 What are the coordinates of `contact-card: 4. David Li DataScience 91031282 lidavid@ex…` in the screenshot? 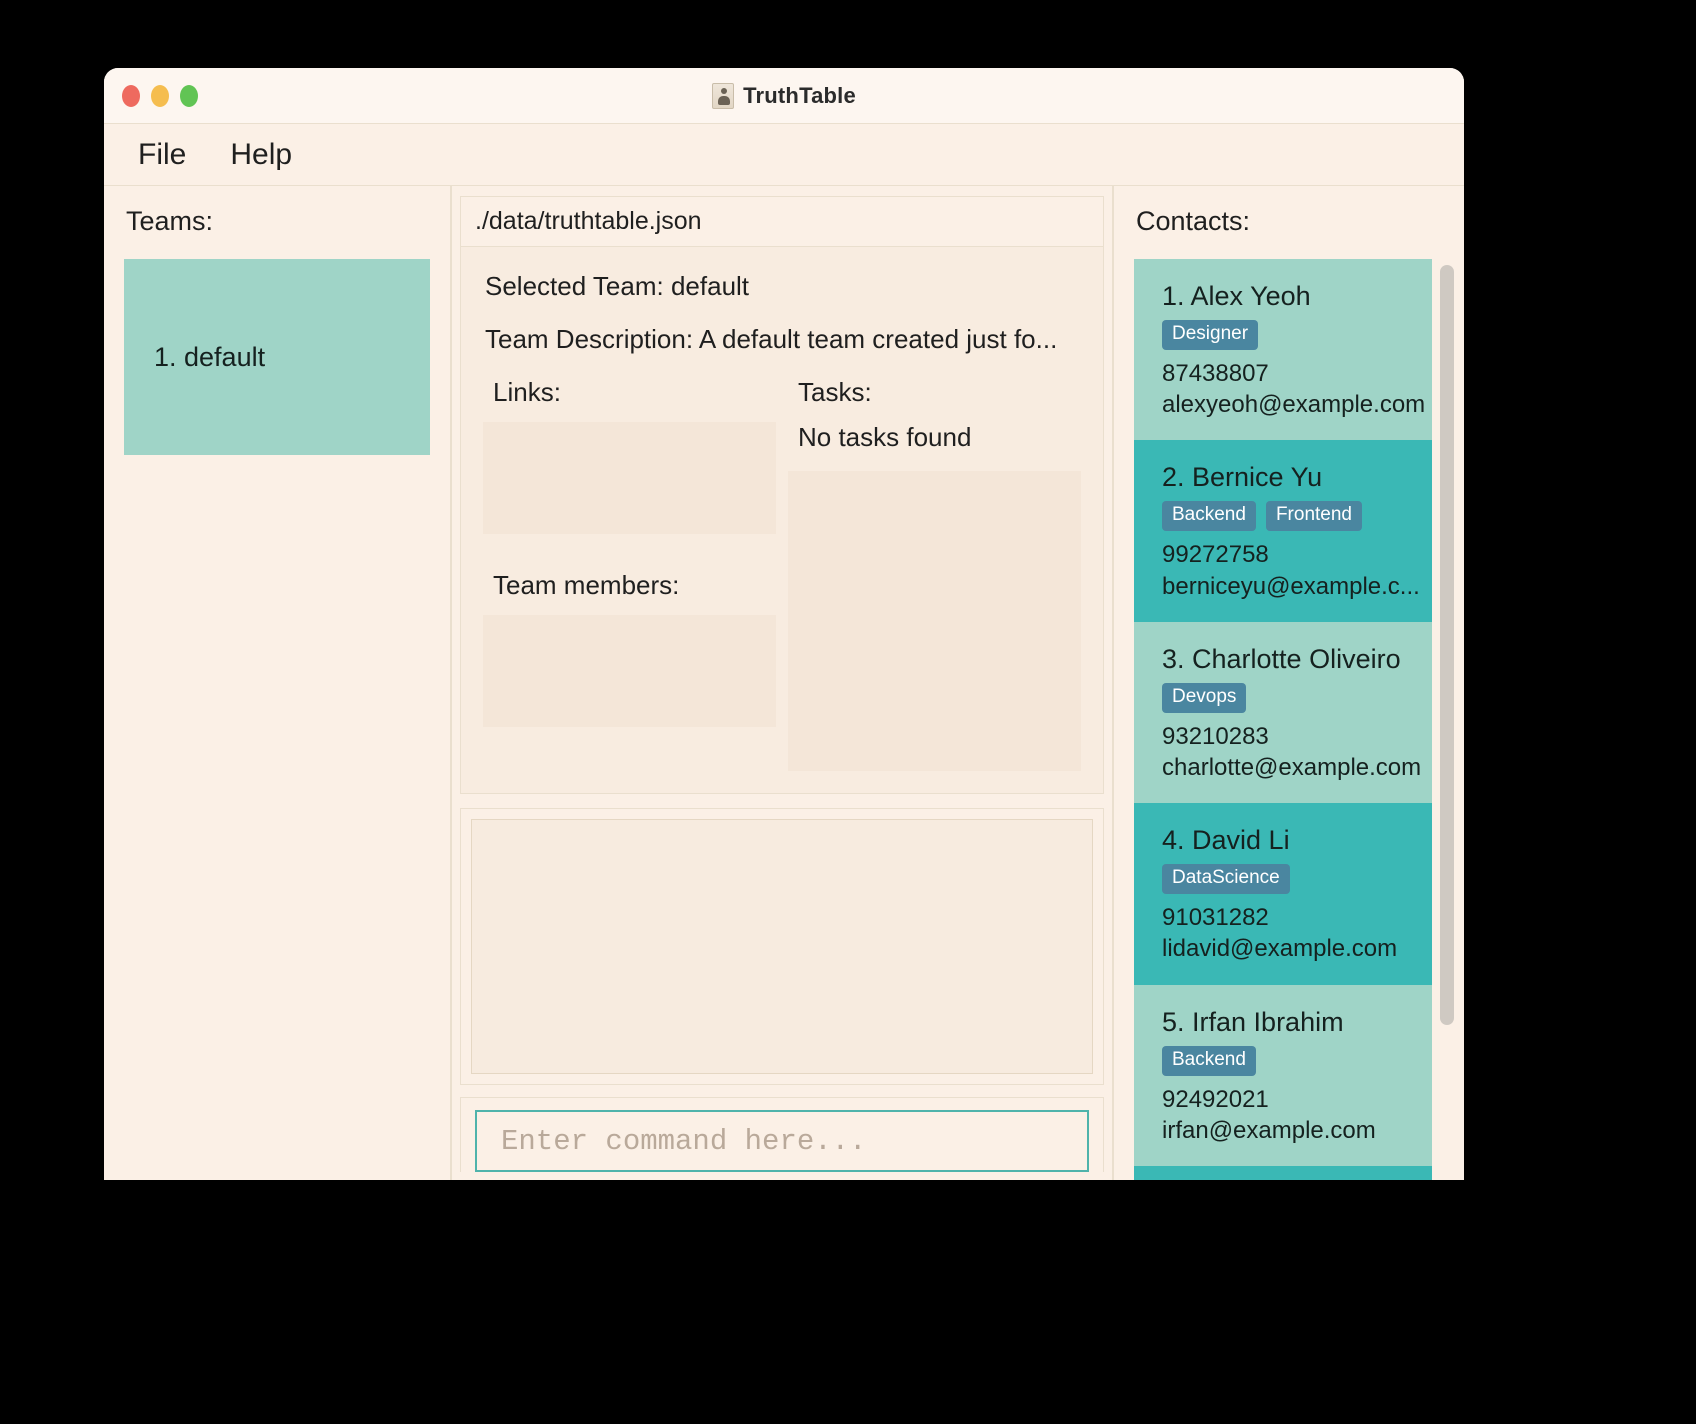 It's located at (1283, 894).